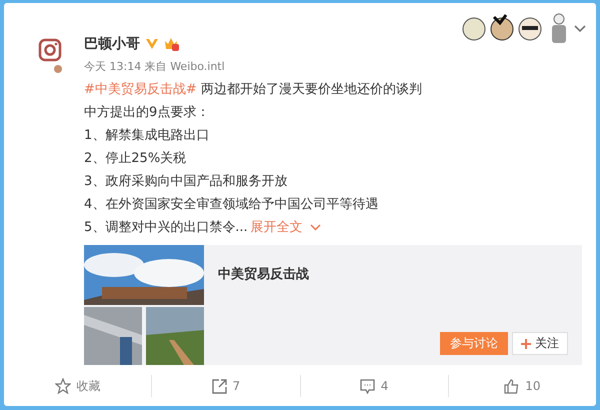  What do you see at coordinates (172, 44) in the screenshot?
I see `crown-icon` at bounding box center [172, 44].